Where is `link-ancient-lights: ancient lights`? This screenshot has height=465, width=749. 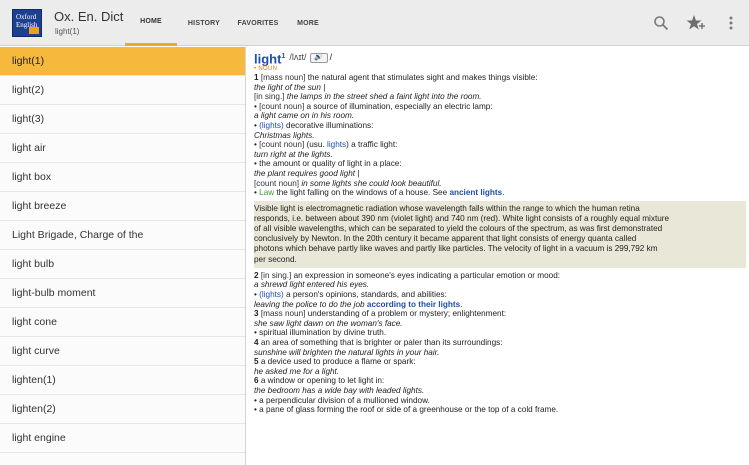 link-ancient-lights: ancient lights is located at coordinates (475, 192).